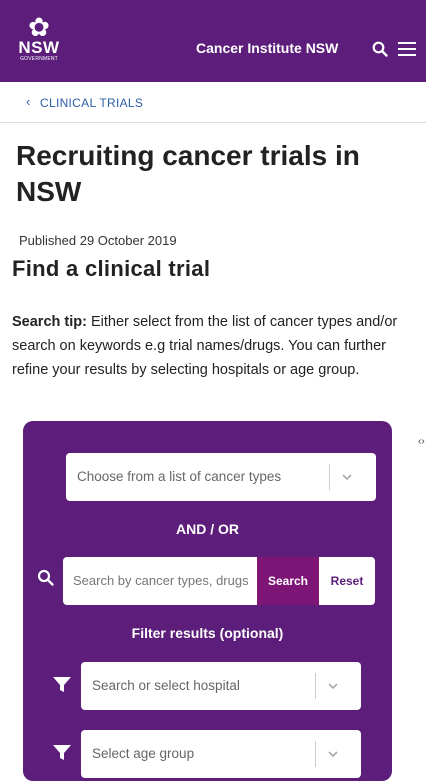  What do you see at coordinates (91, 103) in the screenshot?
I see `breadcrumb-link-clinical-trials: CLINICAL TRIALS` at bounding box center [91, 103].